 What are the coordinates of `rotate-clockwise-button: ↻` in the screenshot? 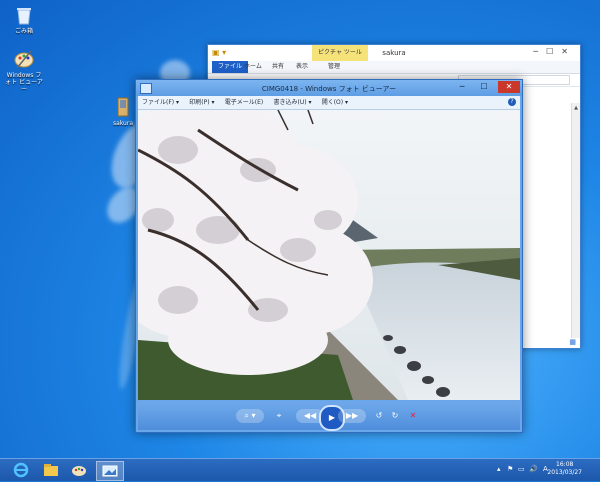 It's located at (395, 416).